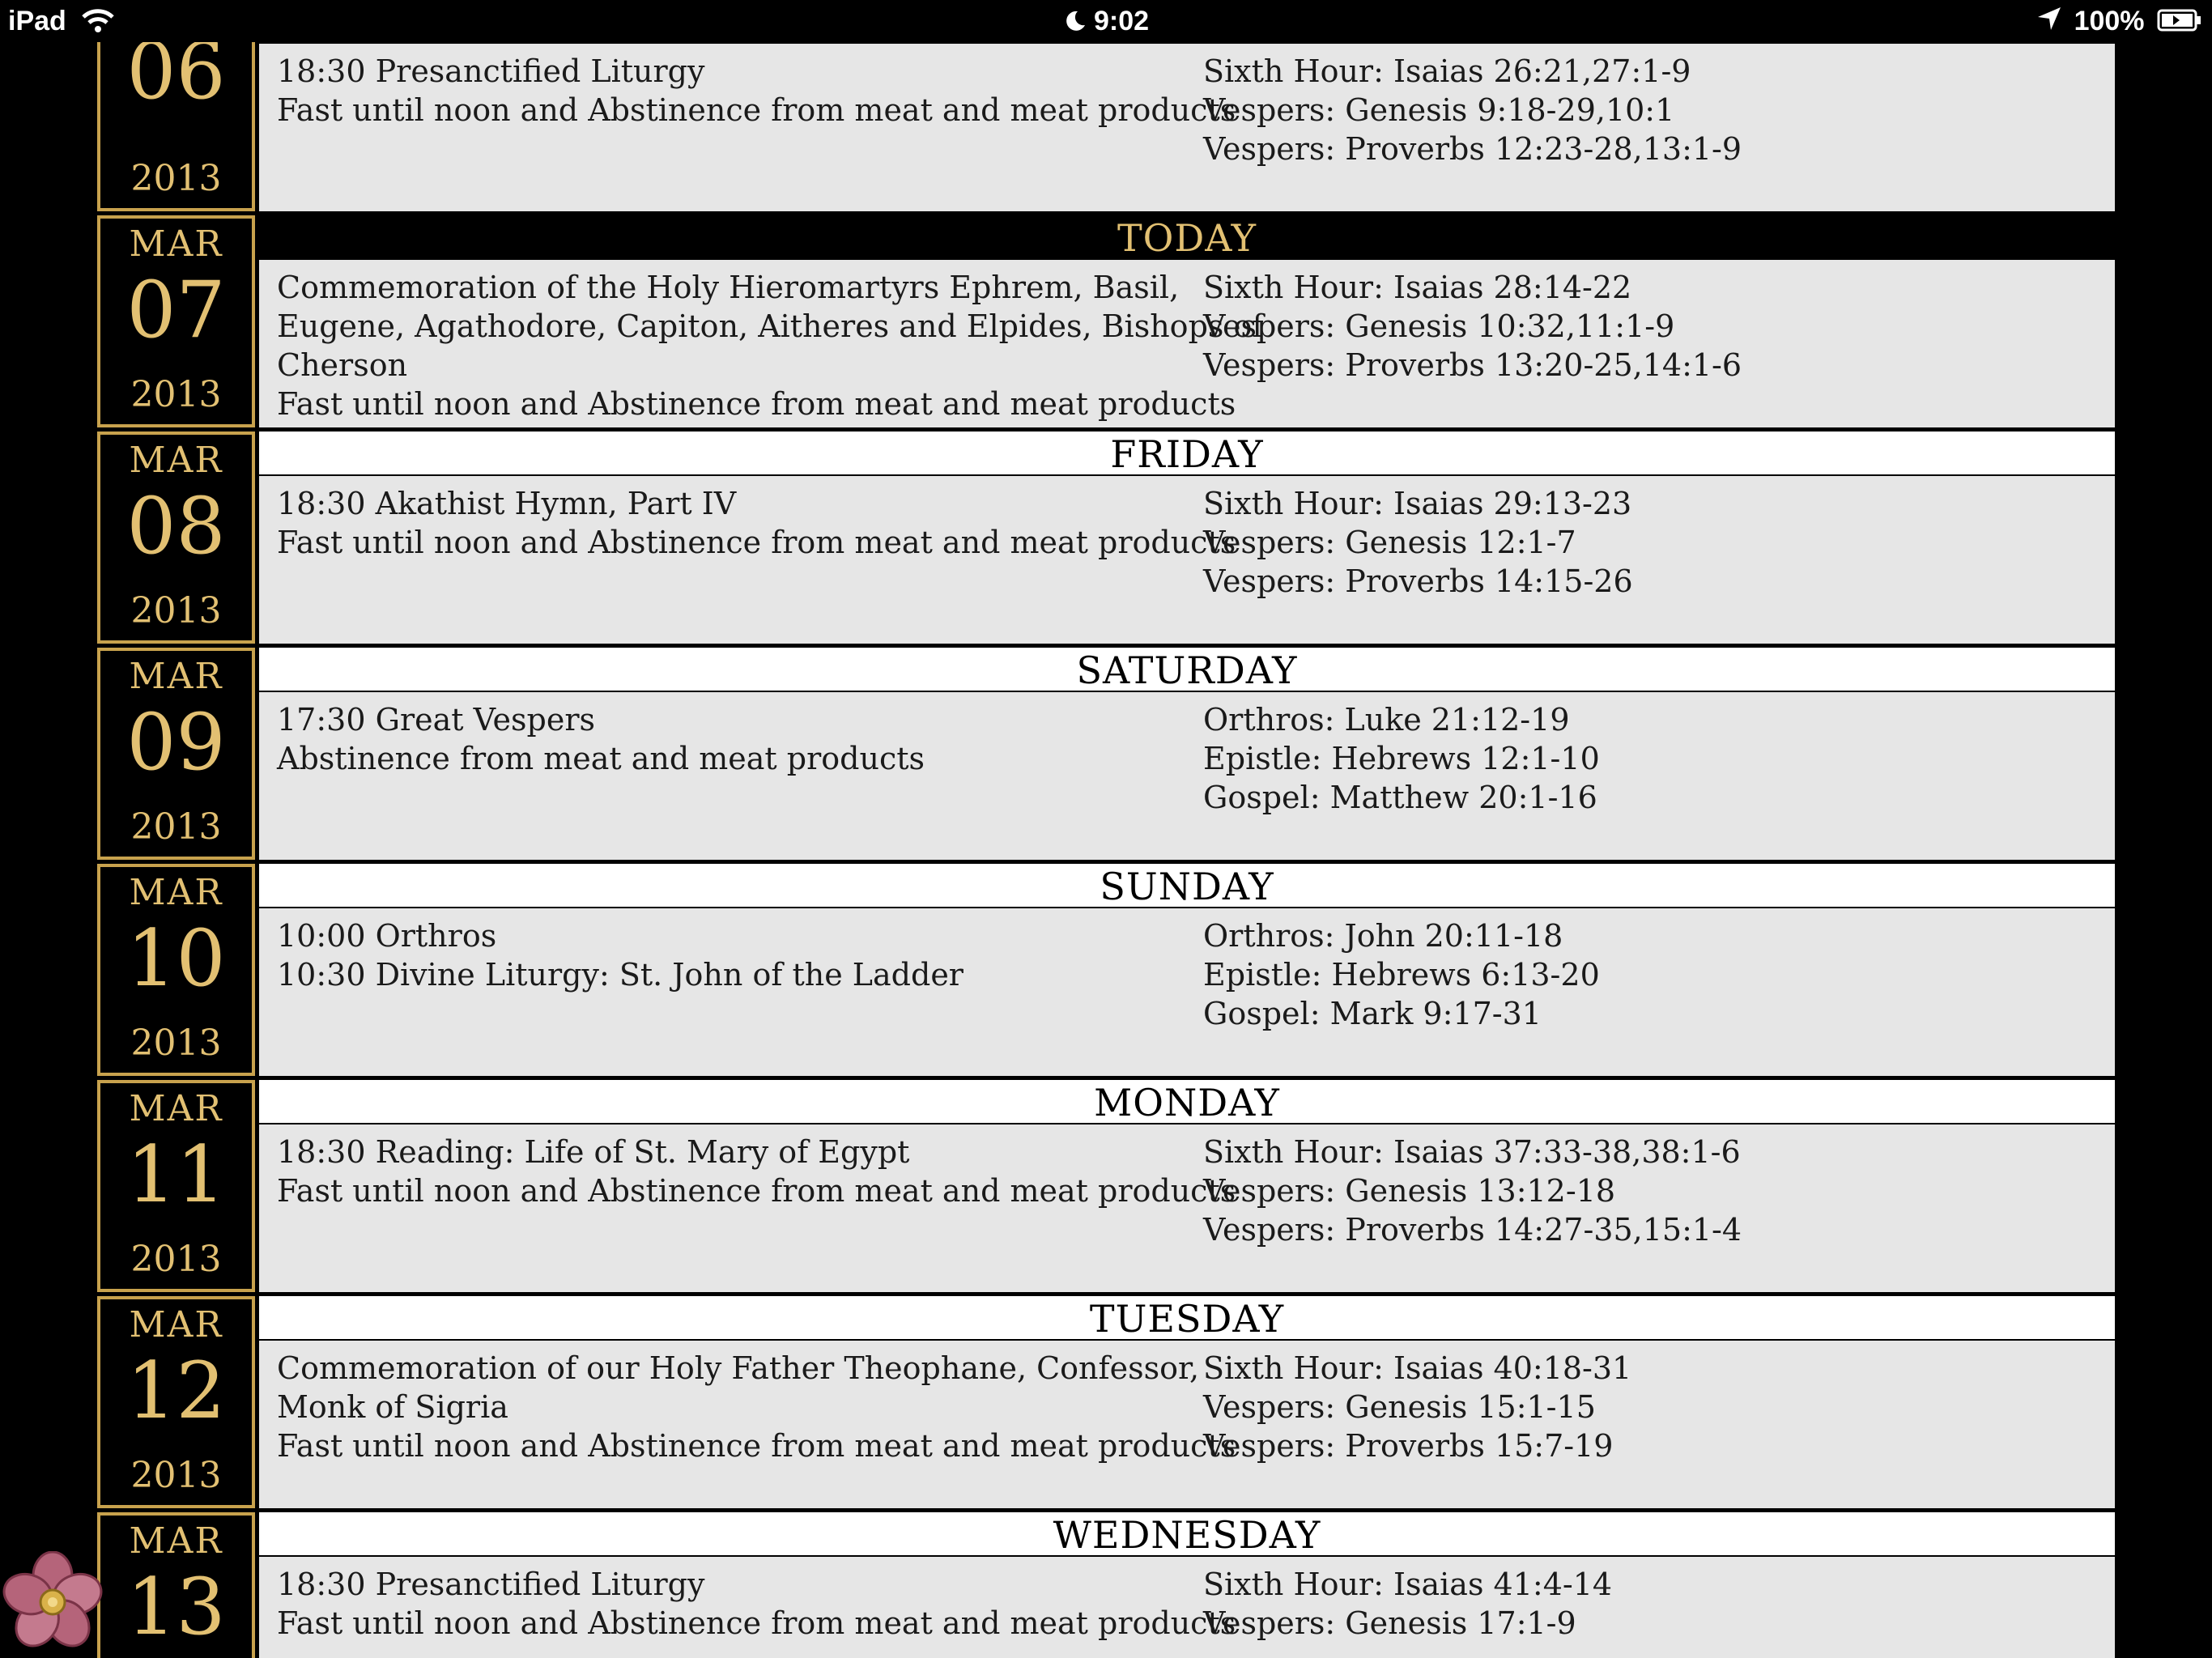  I want to click on reading-line: Sixth Hour: Isaias 26:21,27:1-9, so click(1447, 71).